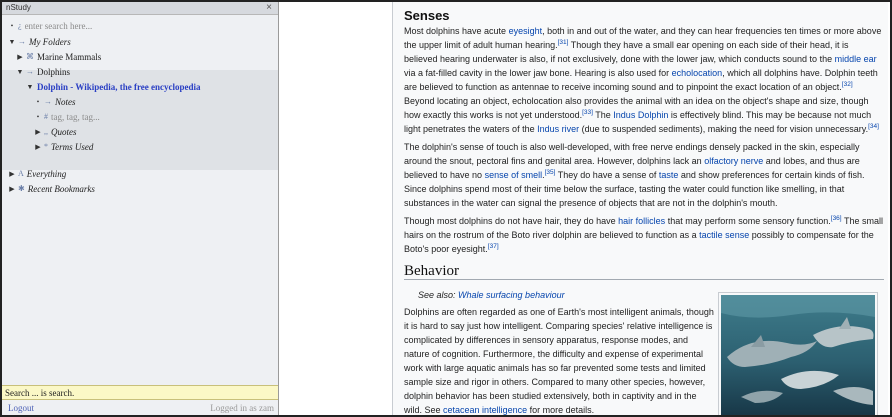  I want to click on tree-item-everything: ▶ A Everything, so click(37, 174).